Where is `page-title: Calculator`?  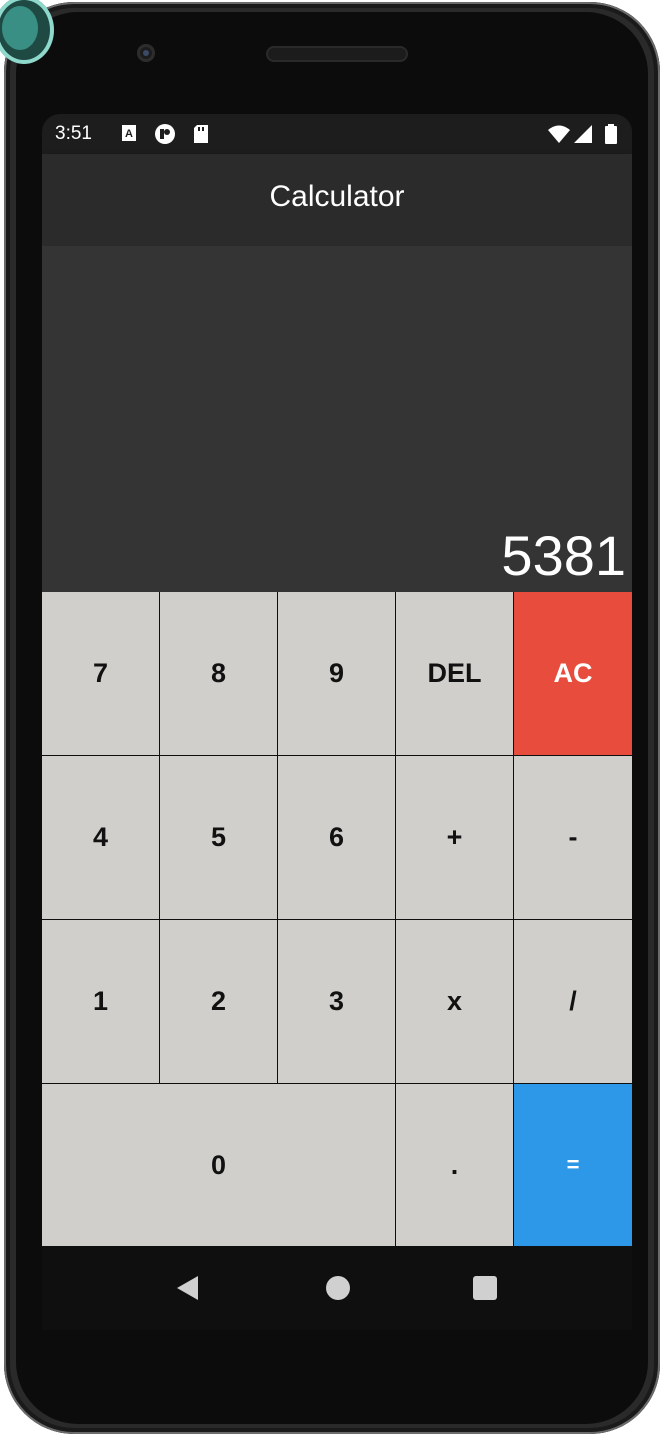 page-title: Calculator is located at coordinates (337, 196).